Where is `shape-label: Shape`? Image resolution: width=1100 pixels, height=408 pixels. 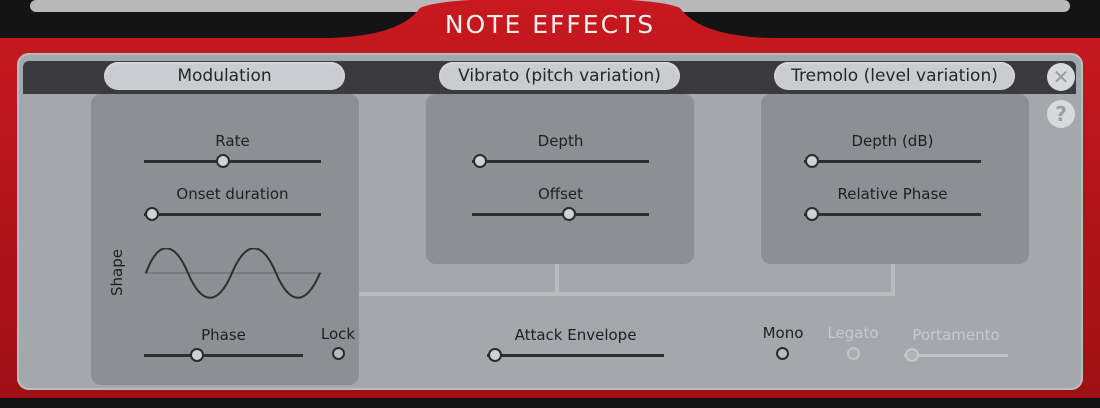 shape-label: Shape is located at coordinates (117, 272).